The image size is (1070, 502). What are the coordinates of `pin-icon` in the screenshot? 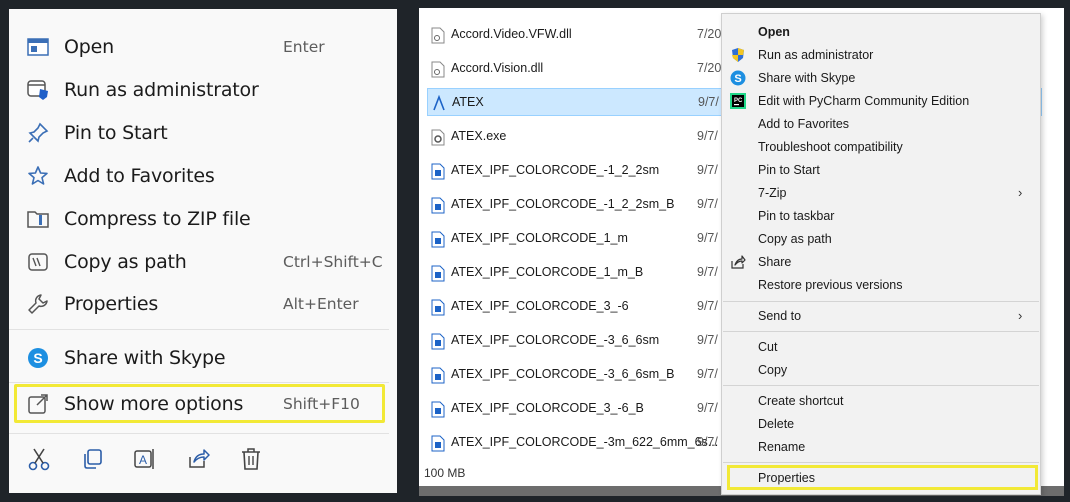 It's located at (38, 133).